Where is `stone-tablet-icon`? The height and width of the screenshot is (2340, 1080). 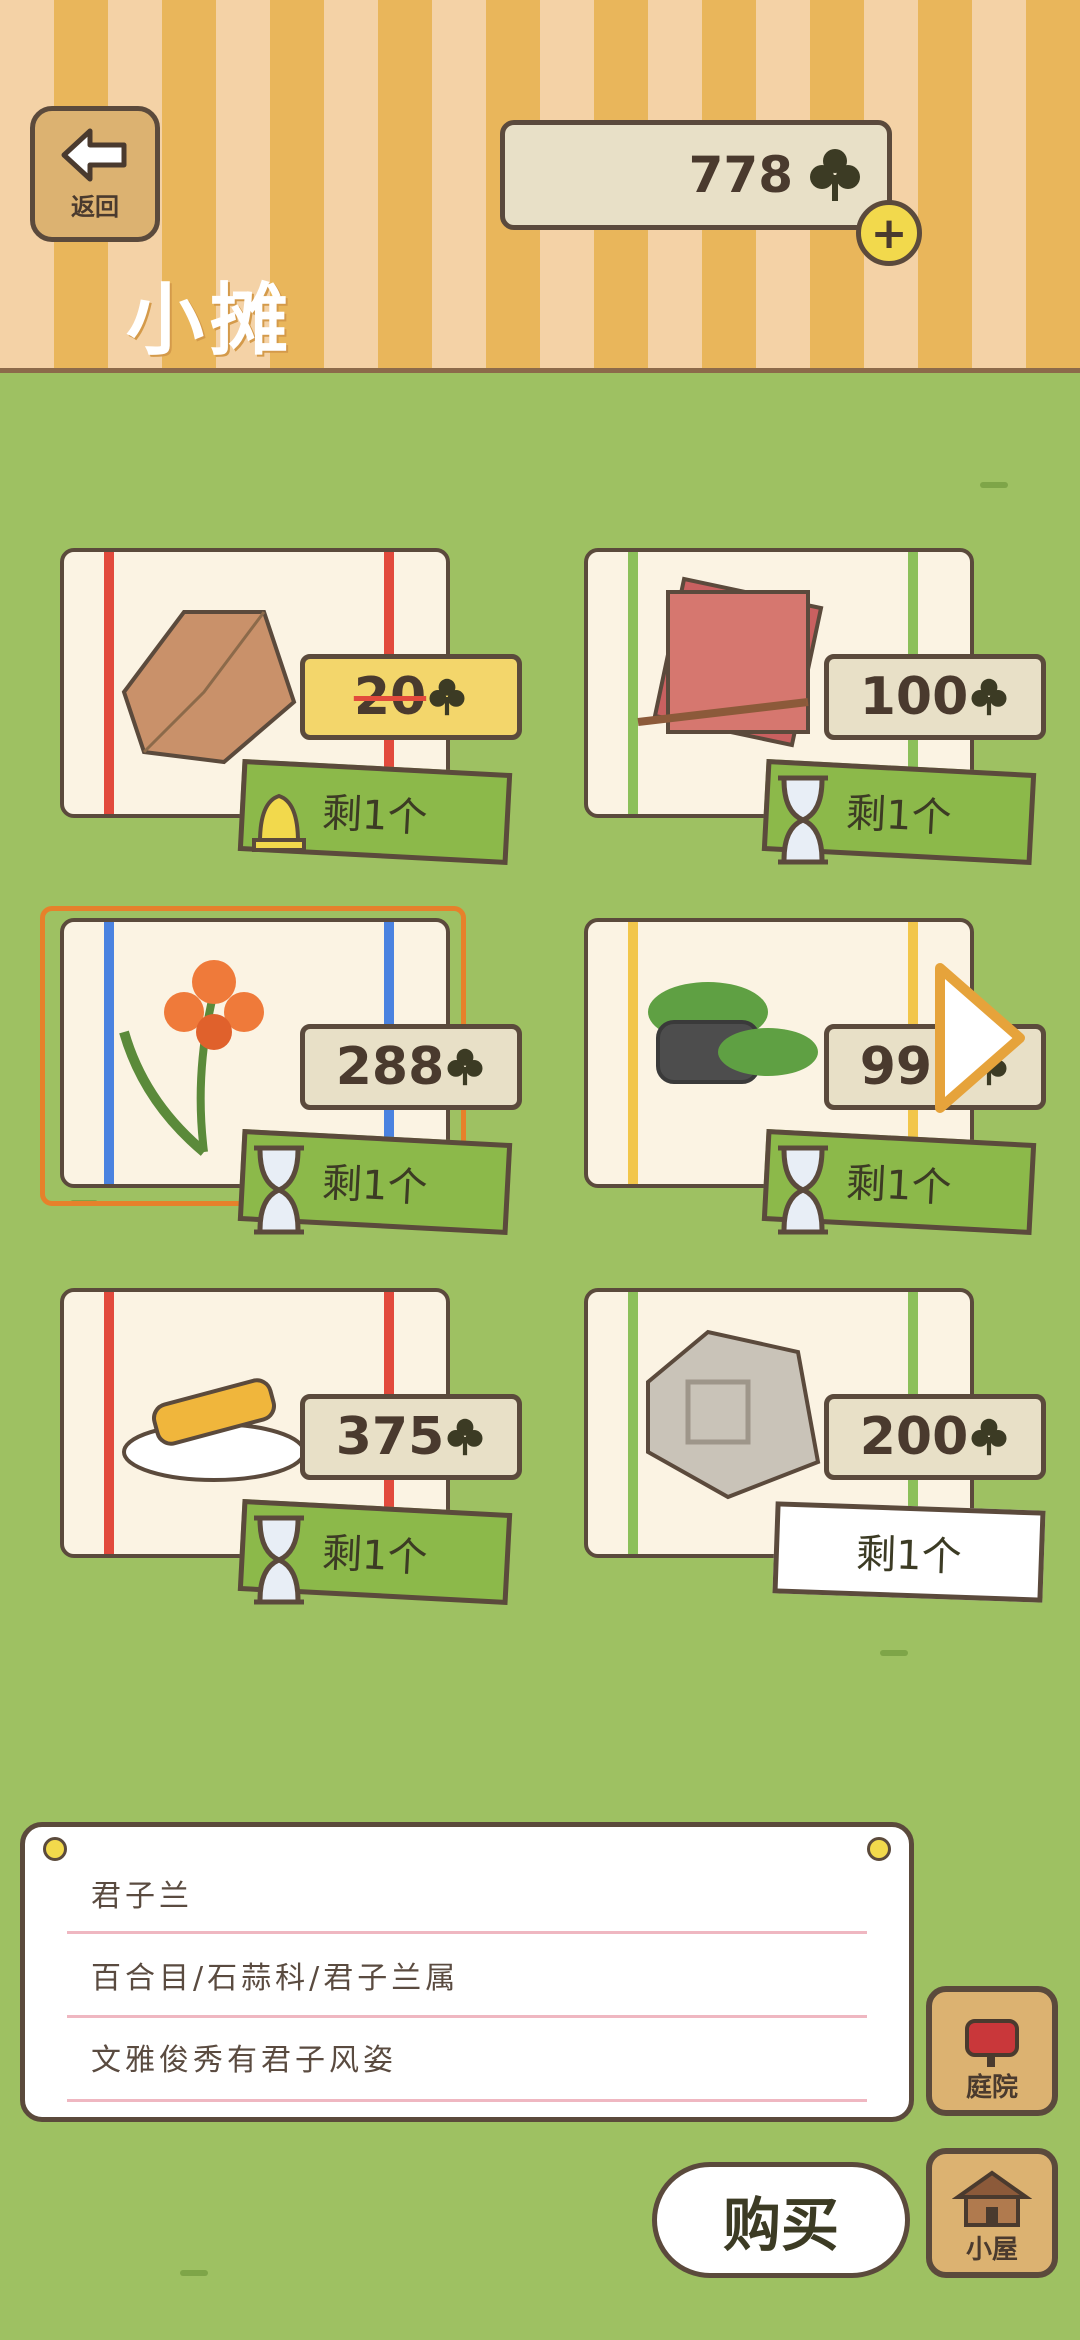
stone-tablet-icon is located at coordinates (733, 1414).